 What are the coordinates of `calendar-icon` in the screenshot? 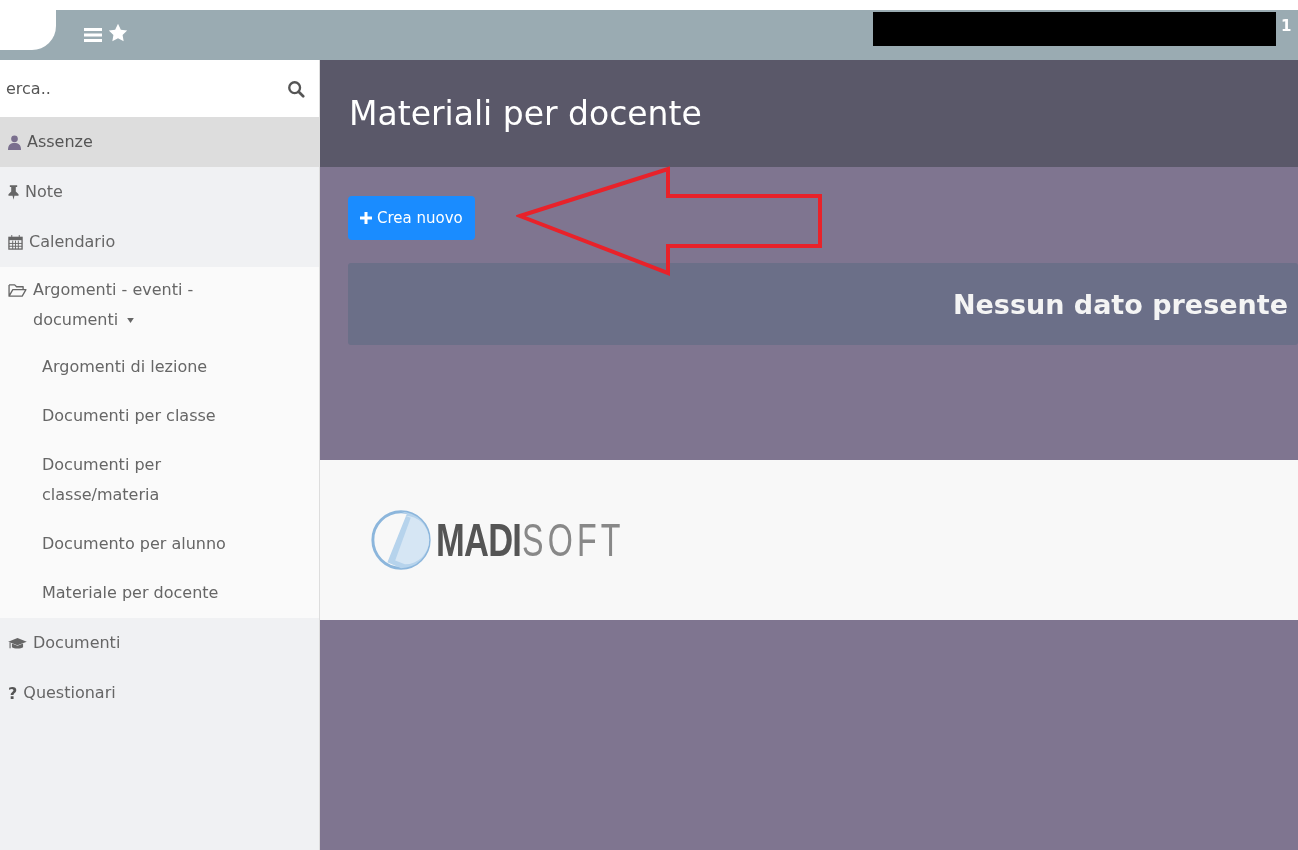 It's located at (15, 242).